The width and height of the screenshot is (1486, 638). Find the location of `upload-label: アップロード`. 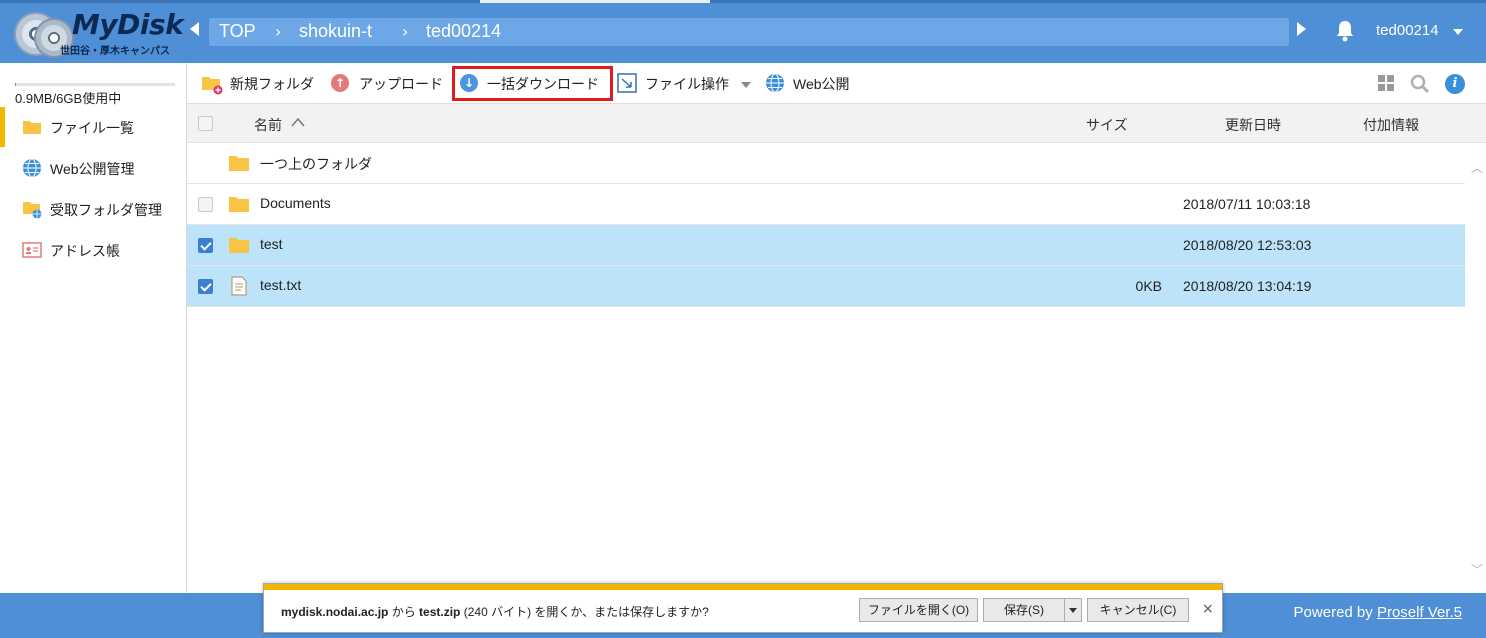

upload-label: アップロード is located at coordinates (401, 84).